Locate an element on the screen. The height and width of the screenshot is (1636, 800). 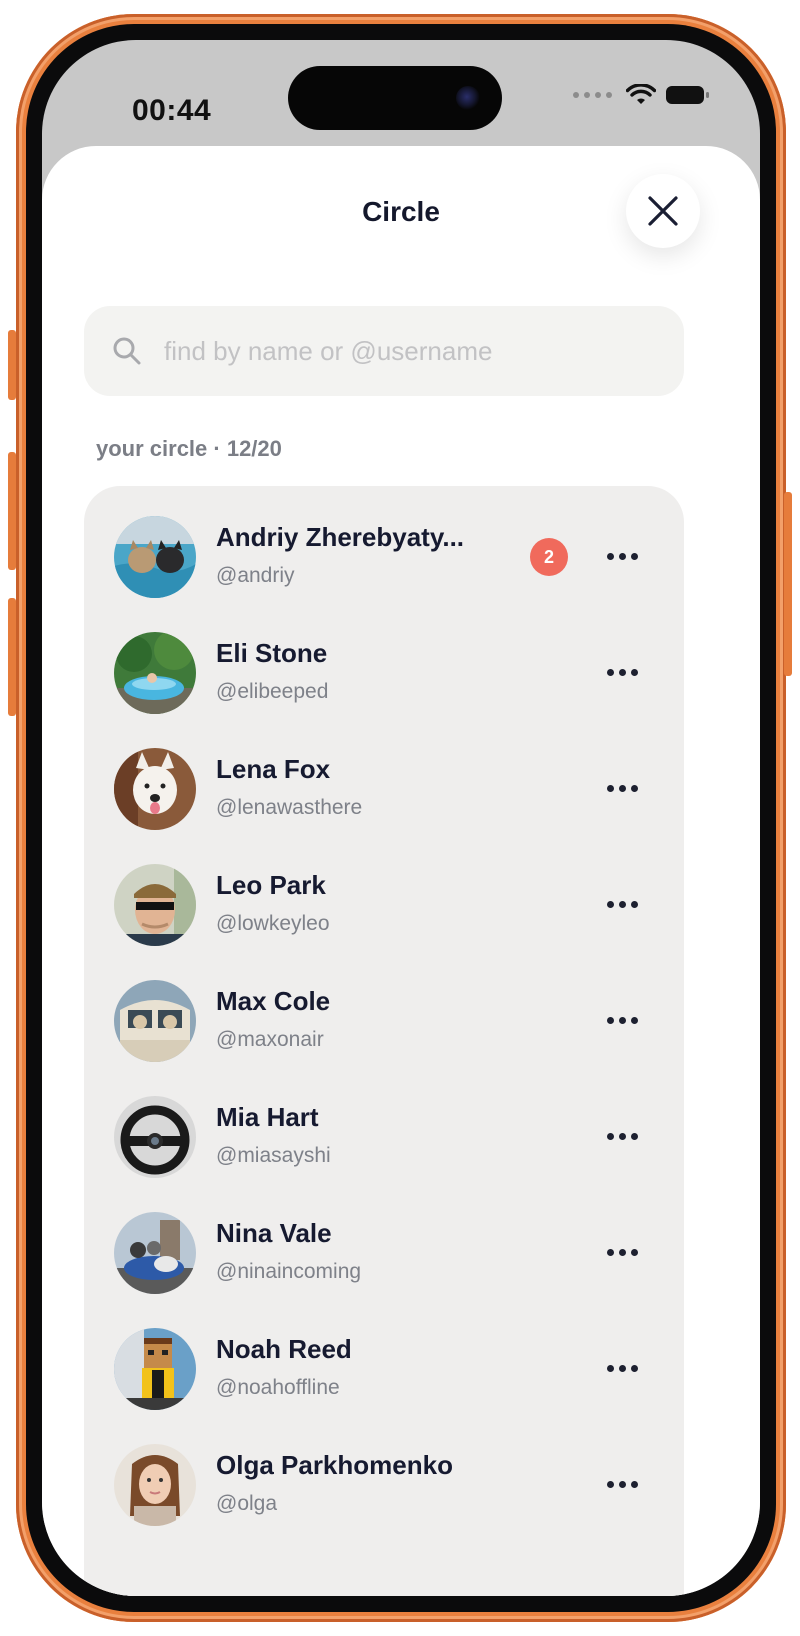
cellular-signal-icon is located at coordinates (592, 95).